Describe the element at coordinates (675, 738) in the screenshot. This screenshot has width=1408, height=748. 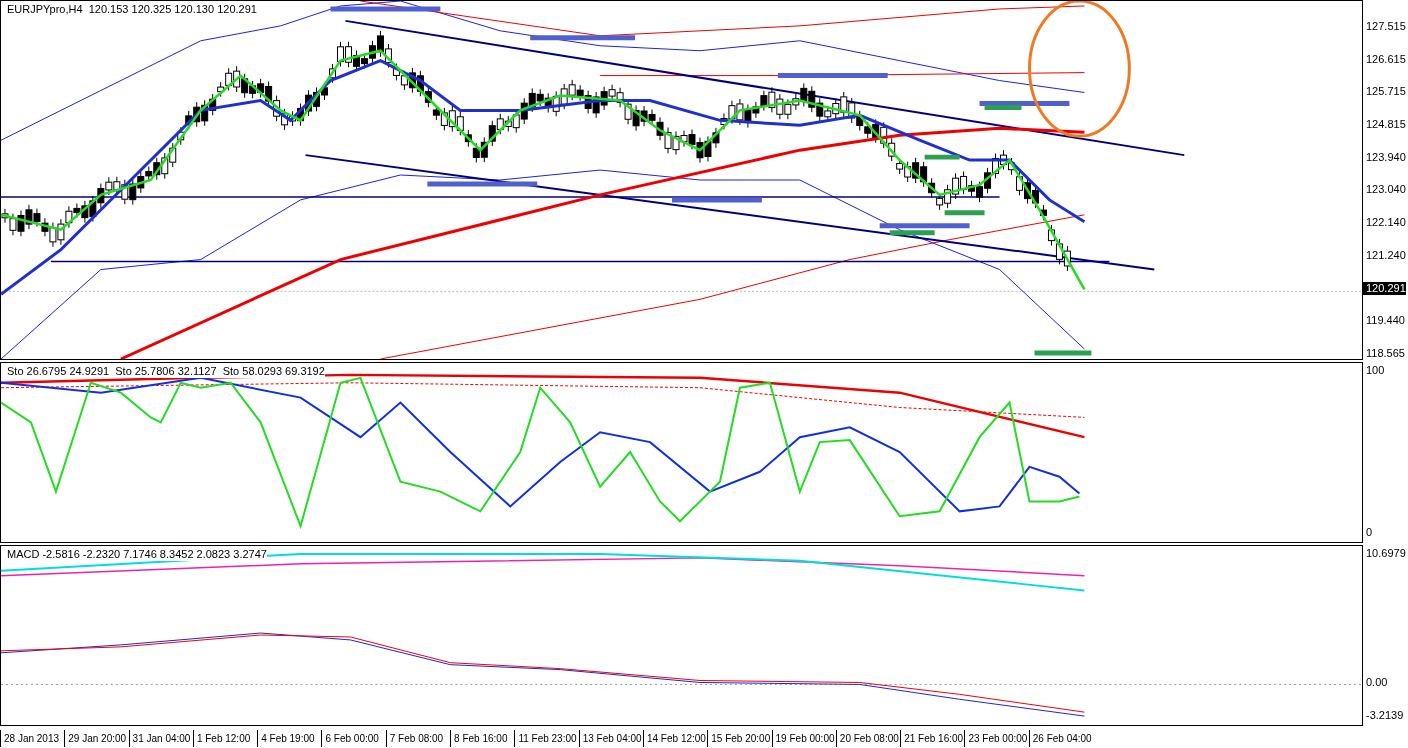
I see `time-axis-label: 14 Feb 12:00` at that location.